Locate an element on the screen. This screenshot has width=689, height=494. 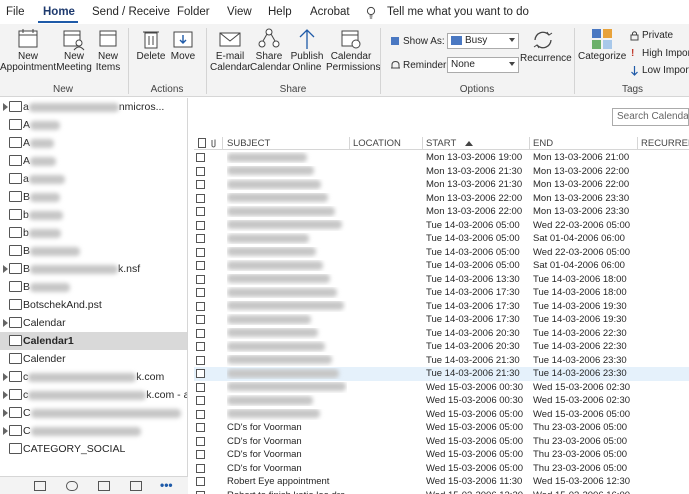
folder-item: Calendar is located at coordinates (93, 323).